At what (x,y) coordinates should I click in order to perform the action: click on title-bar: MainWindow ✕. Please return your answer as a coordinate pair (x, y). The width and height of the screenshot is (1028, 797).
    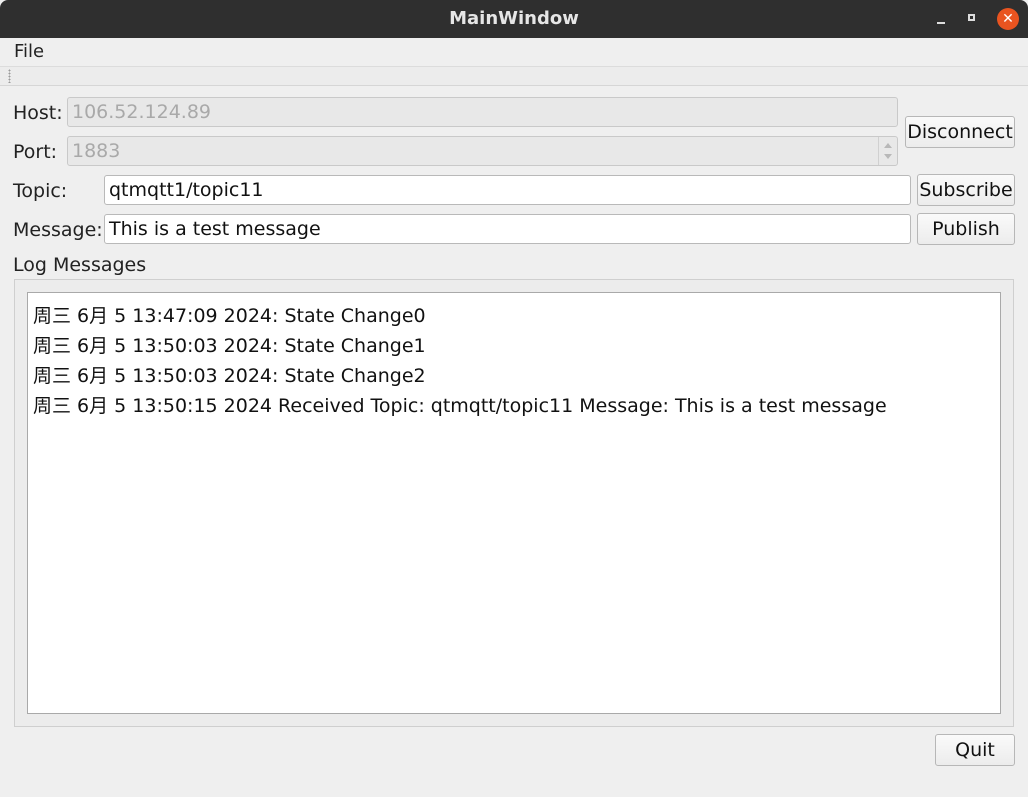
    Looking at the image, I should click on (514, 19).